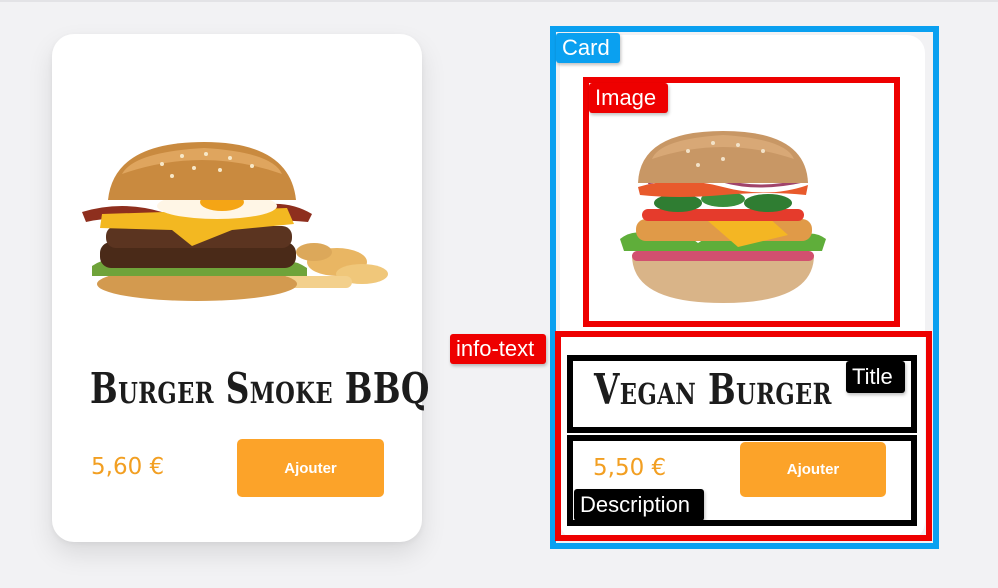  I want to click on card-annotation-label: Card, so click(588, 48).